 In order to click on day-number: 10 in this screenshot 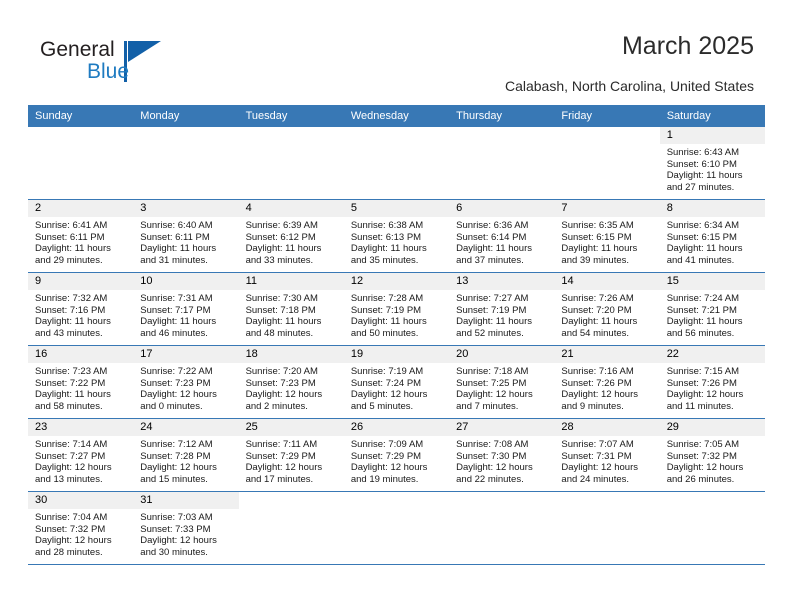, I will do `click(186, 281)`.